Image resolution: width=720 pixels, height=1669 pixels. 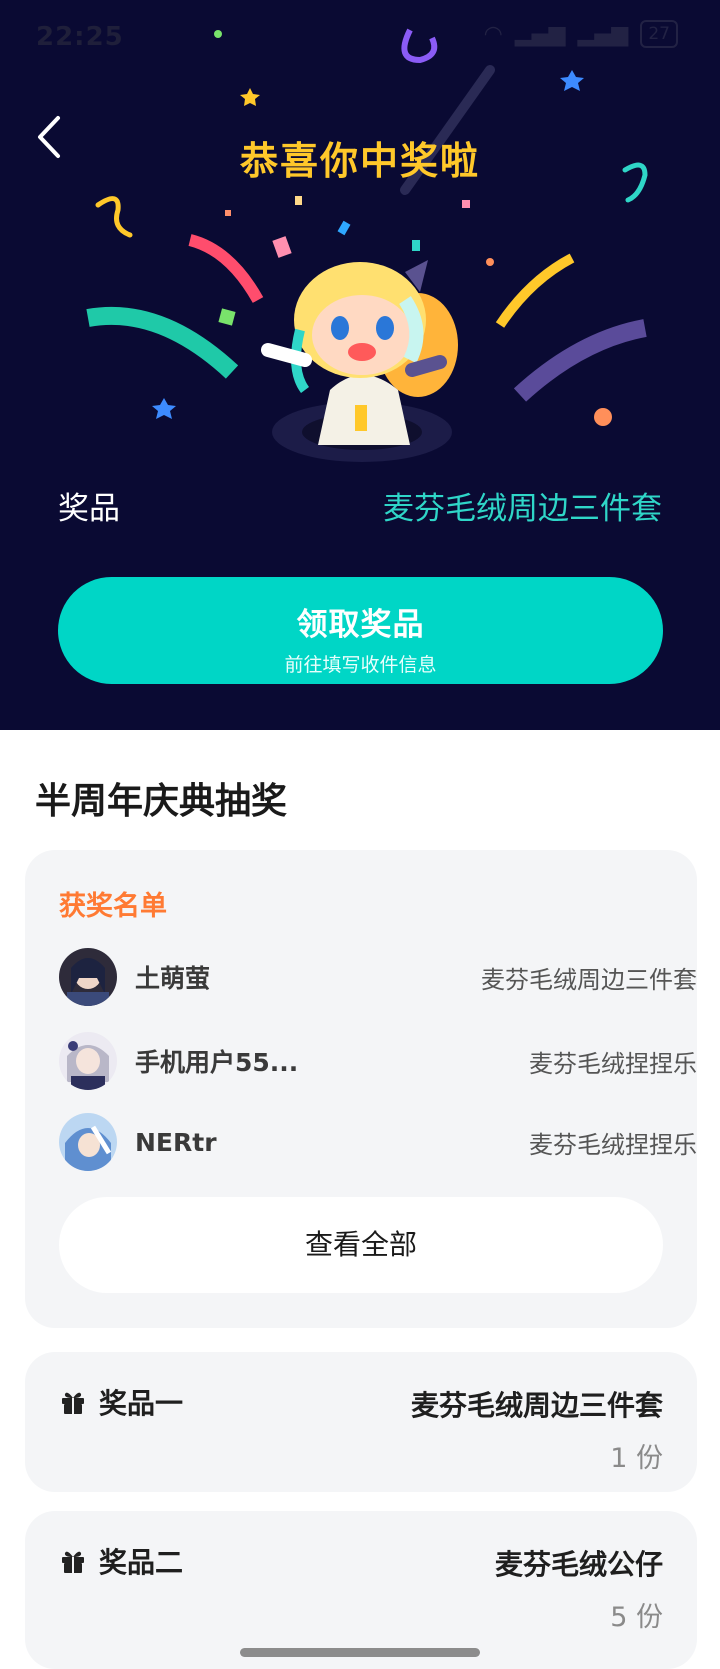 What do you see at coordinates (360, 625) in the screenshot?
I see `claim-prize-label: 领取奖品` at bounding box center [360, 625].